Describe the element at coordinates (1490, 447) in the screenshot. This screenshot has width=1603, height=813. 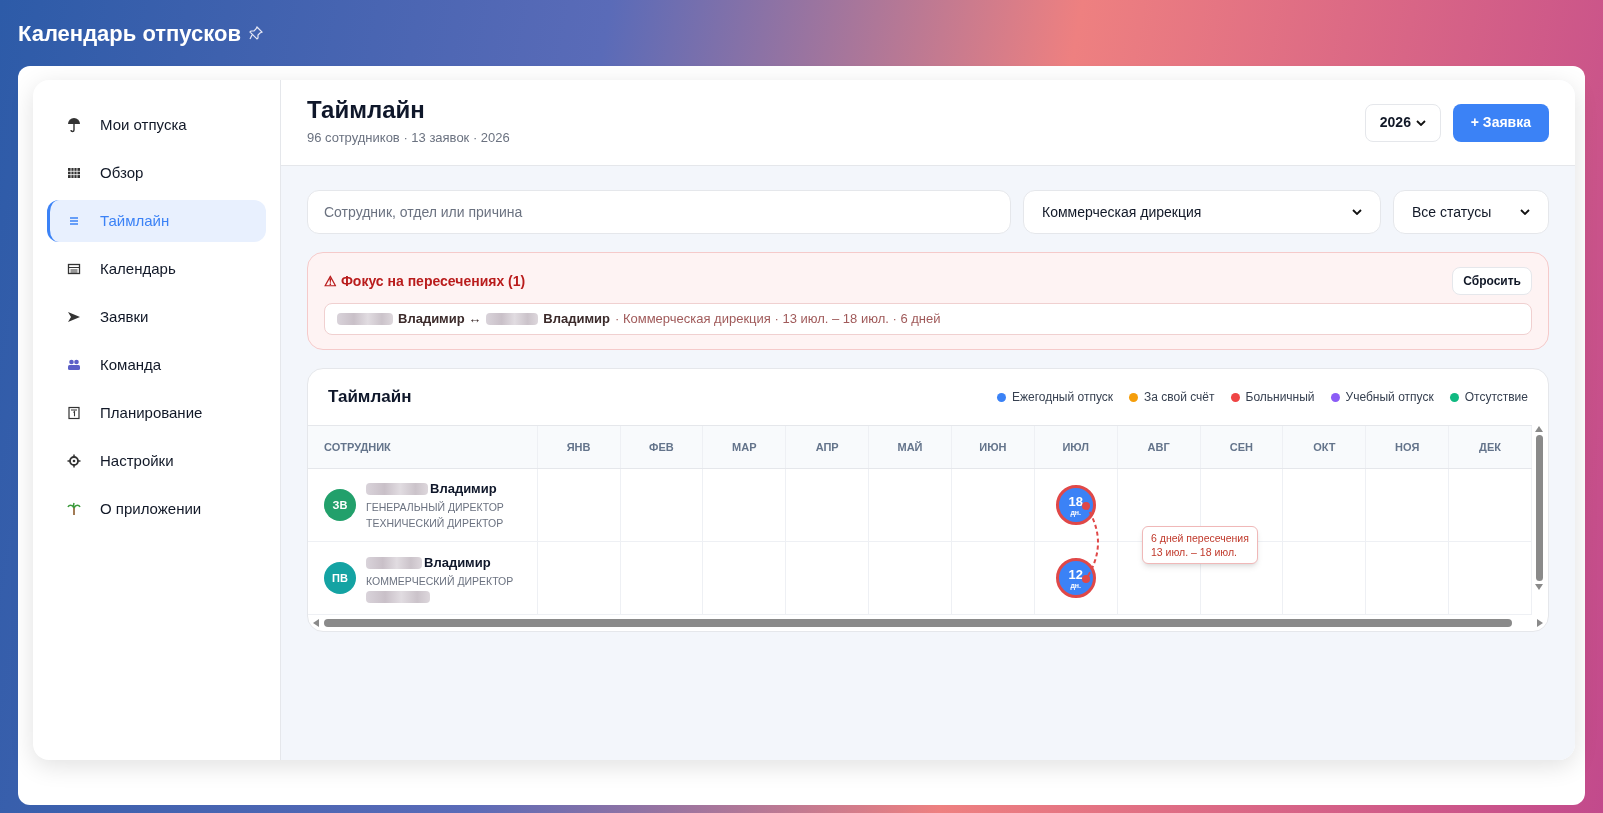
I see `column-header: ДЕК` at that location.